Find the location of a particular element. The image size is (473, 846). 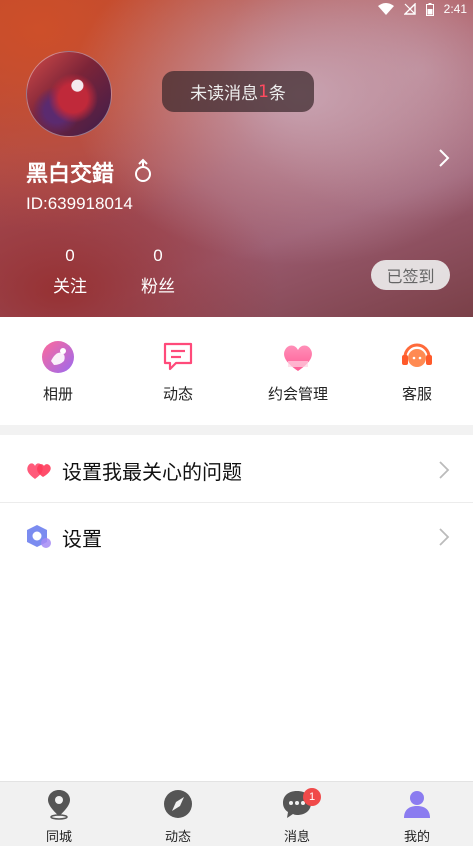

menu-item-settings: 设置 is located at coordinates (236, 536).